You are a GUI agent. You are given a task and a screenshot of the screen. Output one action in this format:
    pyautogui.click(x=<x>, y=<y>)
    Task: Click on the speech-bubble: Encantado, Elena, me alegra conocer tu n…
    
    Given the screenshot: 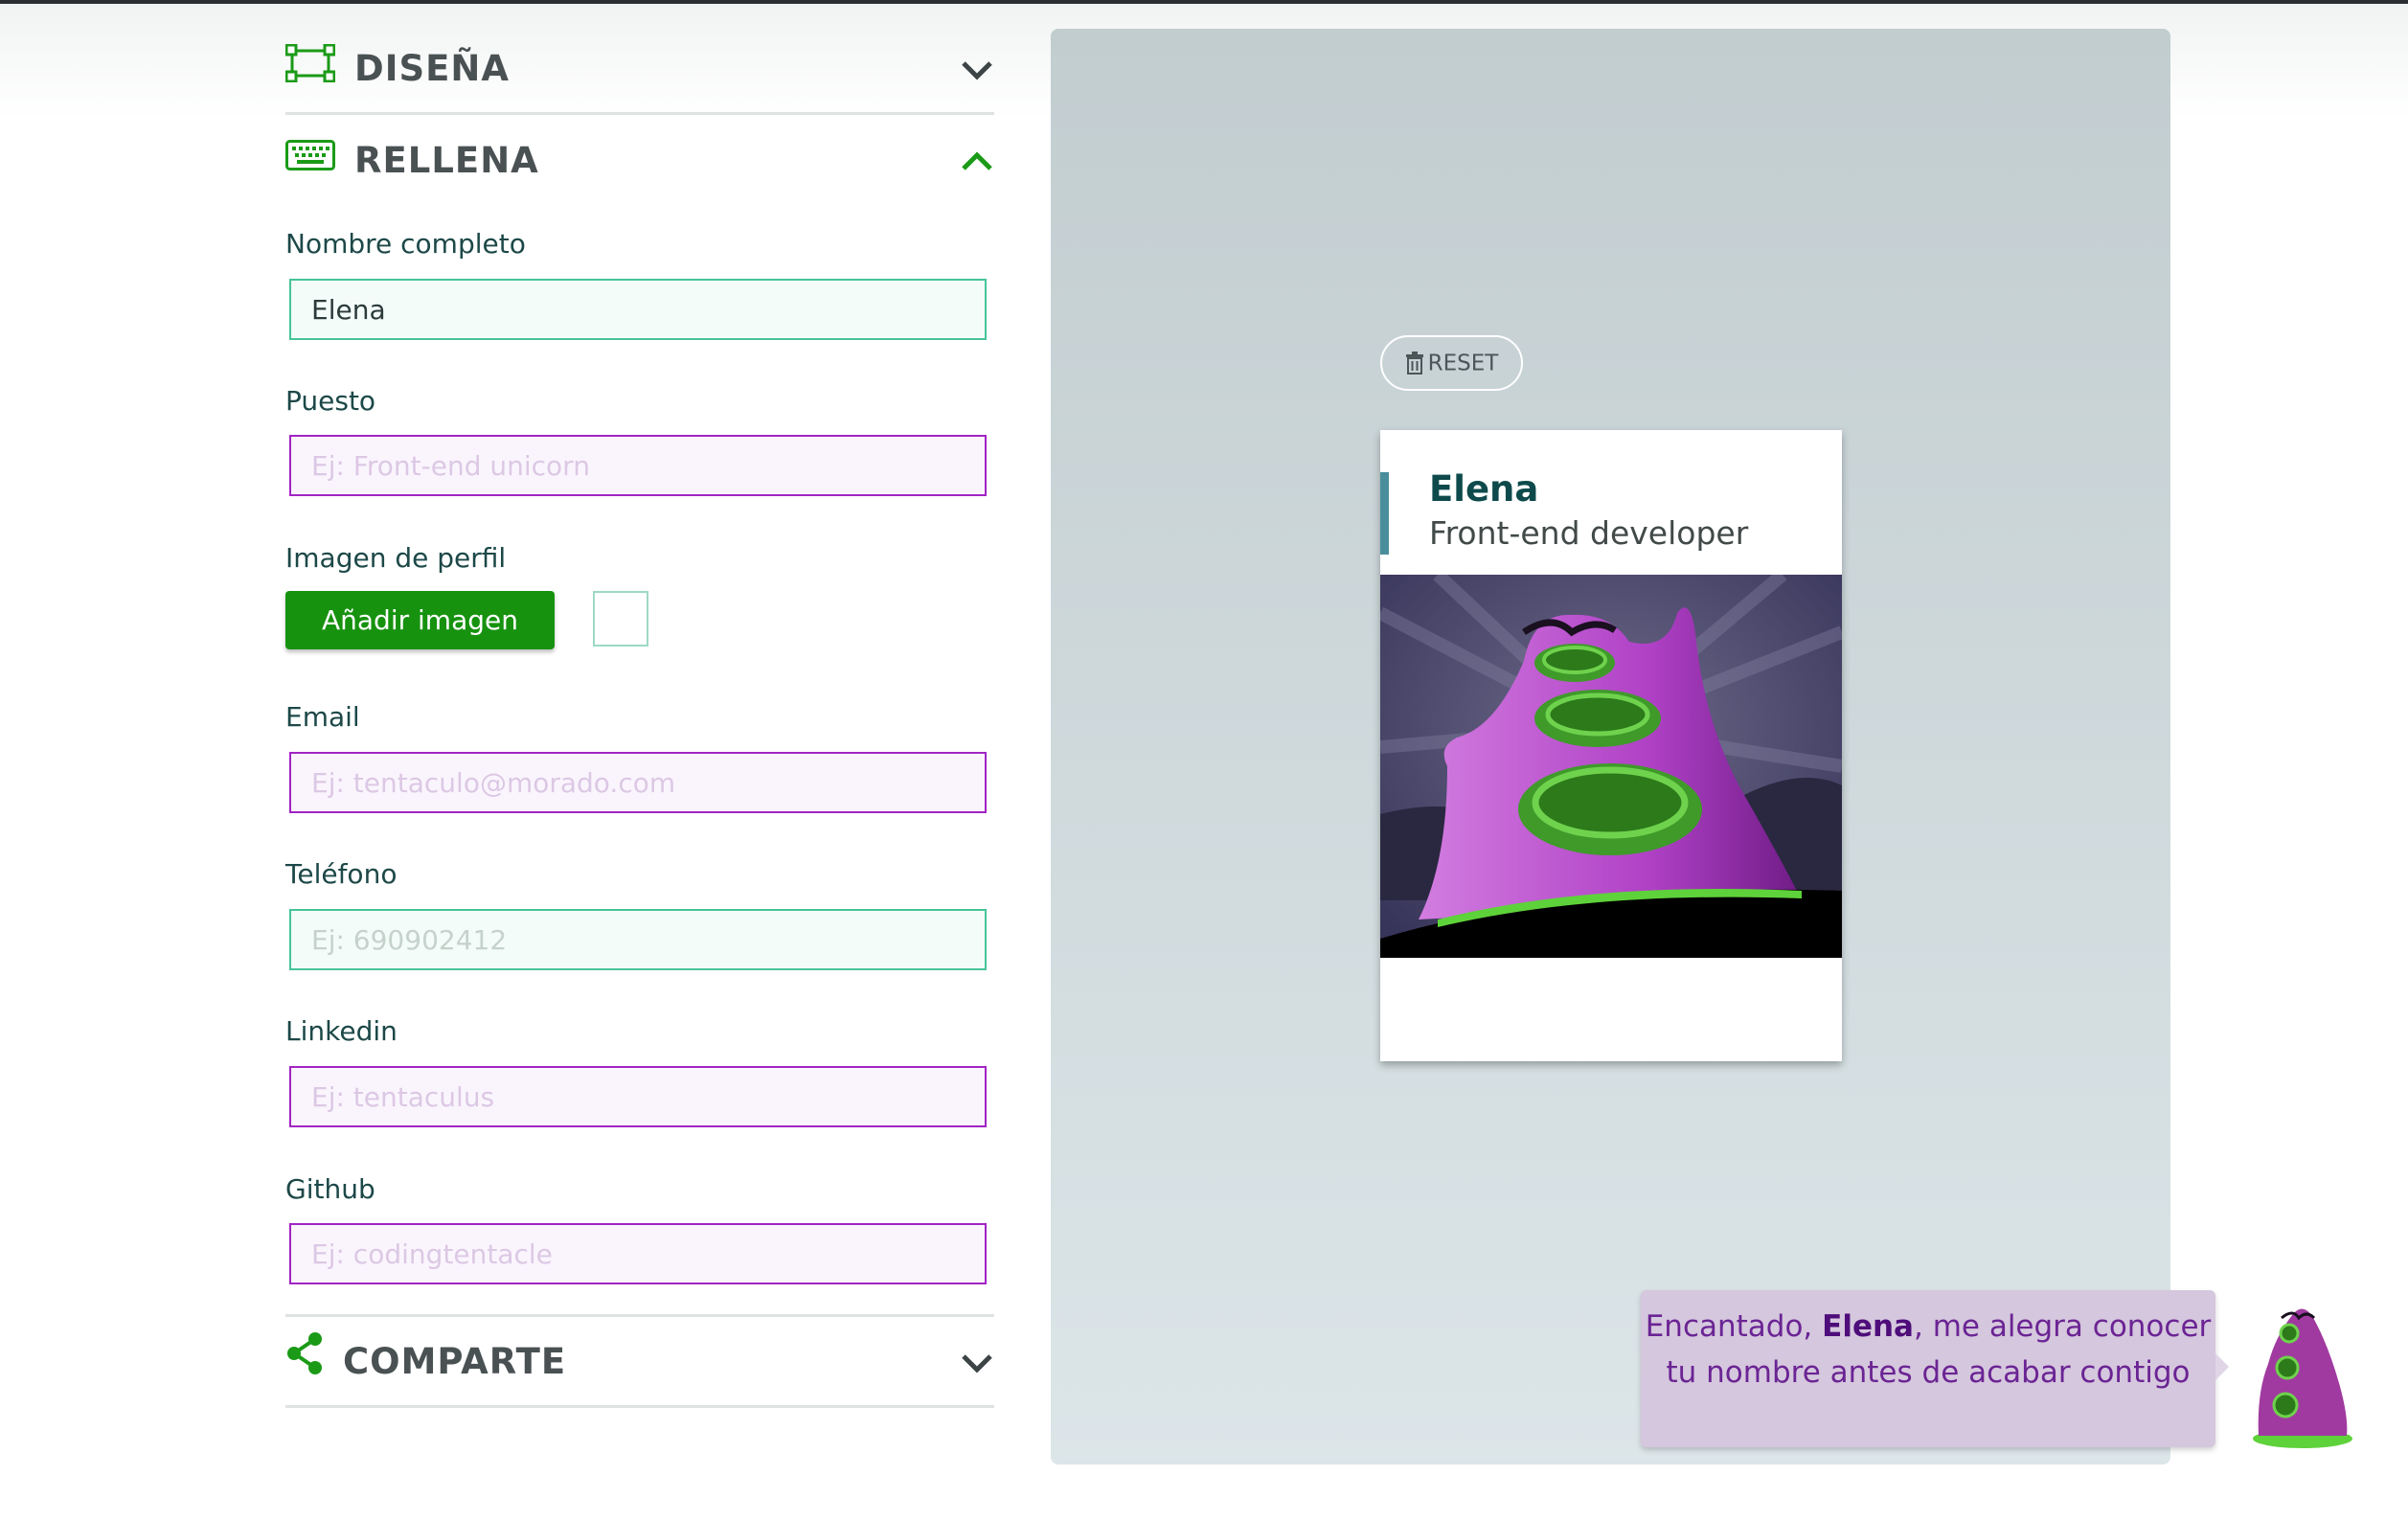 What is the action you would take?
    pyautogui.click(x=1928, y=1368)
    